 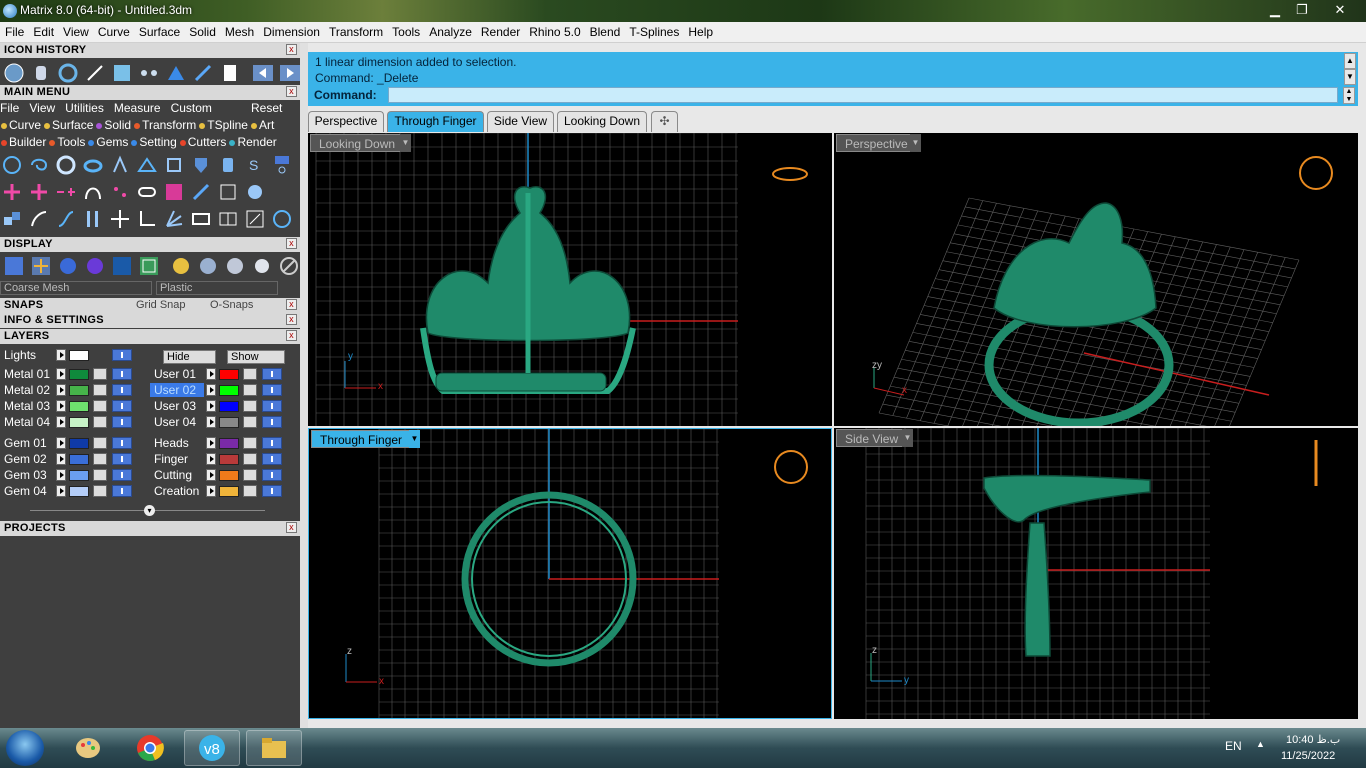 What do you see at coordinates (1349, 95) in the screenshot?
I see `command-spin: ▲ ▼` at bounding box center [1349, 95].